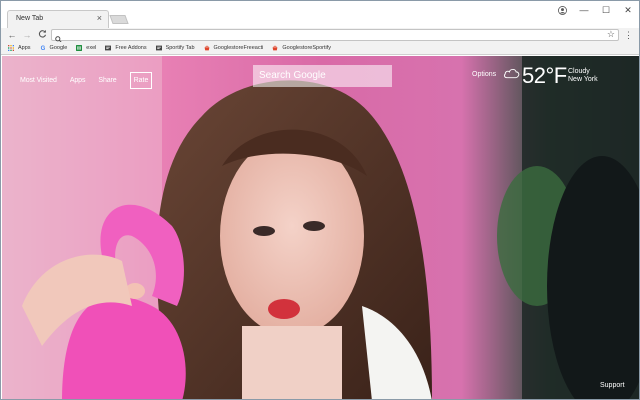  Describe the element at coordinates (108, 48) in the screenshot. I see `addon-icon` at that location.